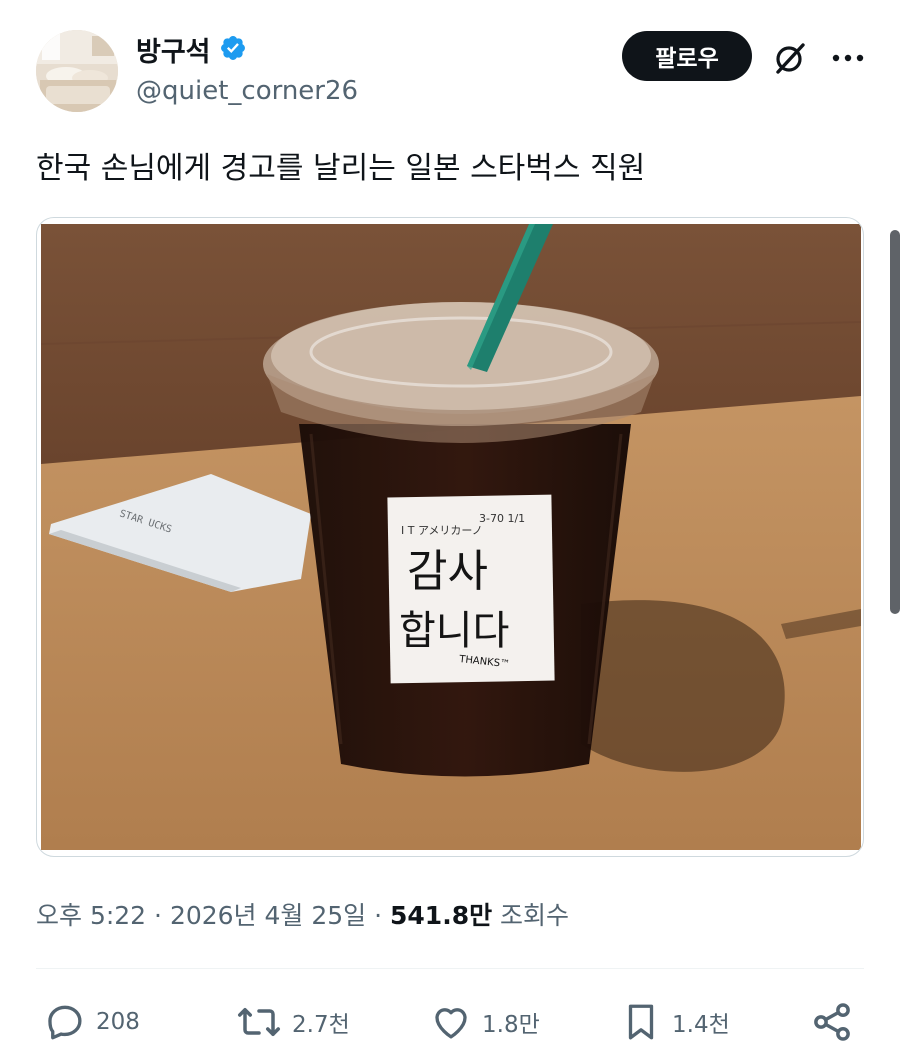  I want to click on avatar-image, so click(77, 71).